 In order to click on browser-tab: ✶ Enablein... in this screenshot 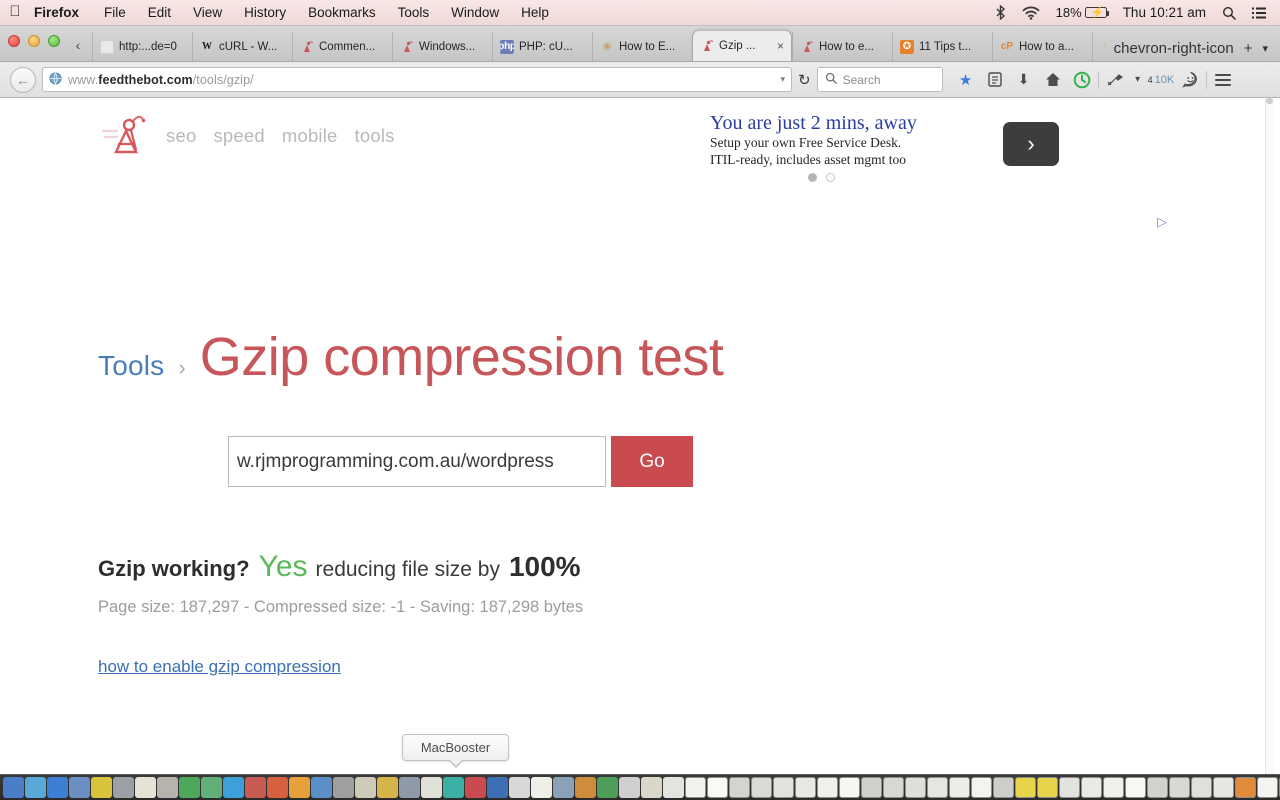, I will do `click(1099, 46)`.